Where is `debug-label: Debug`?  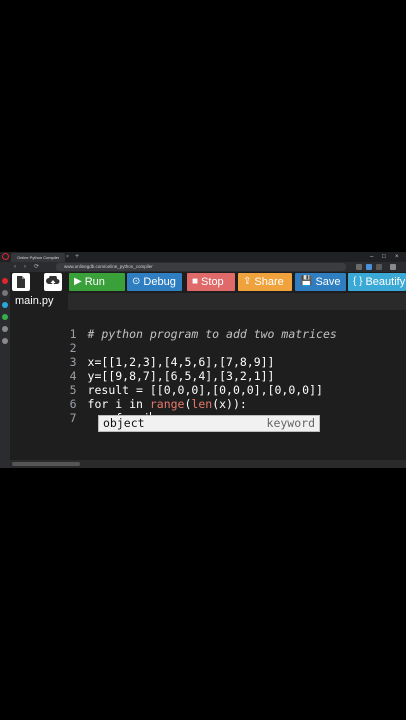 debug-label: Debug is located at coordinates (159, 282).